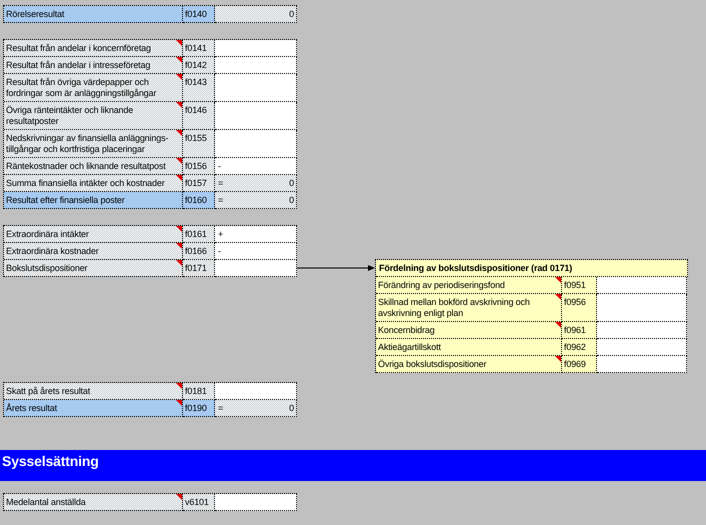 The image size is (706, 525). Describe the element at coordinates (93, 116) in the screenshot. I see `row-label: Övriga ränteintäkter och liknande resultatposter` at that location.